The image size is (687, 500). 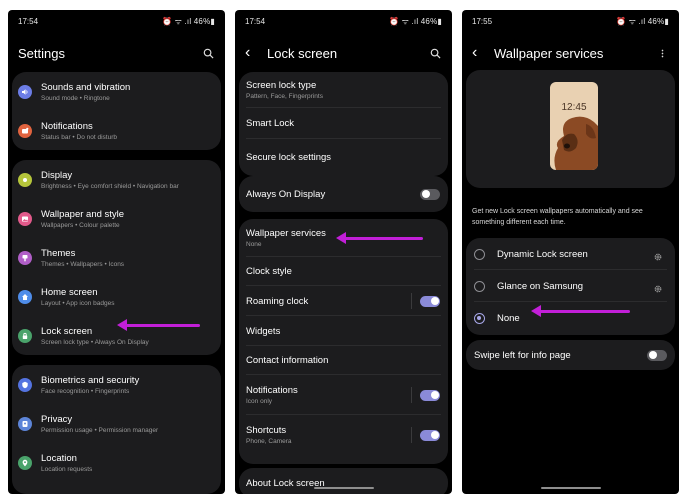 What do you see at coordinates (662, 53) in the screenshot?
I see `more-options-icon` at bounding box center [662, 53].